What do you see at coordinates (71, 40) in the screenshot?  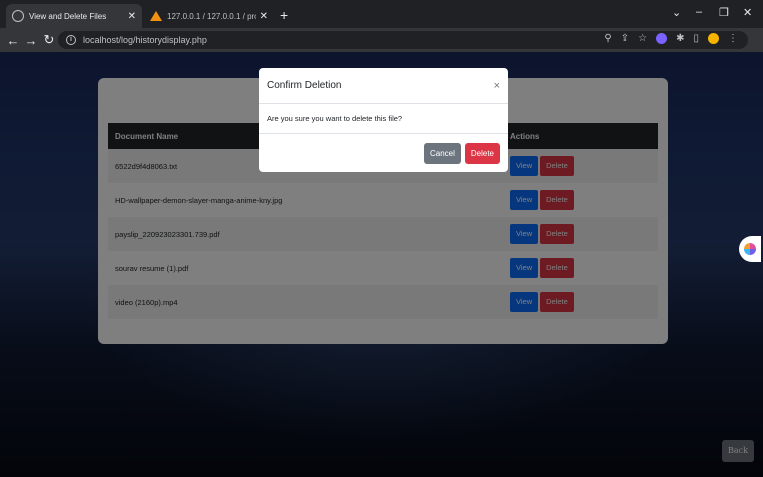 I see `info-icon: i` at bounding box center [71, 40].